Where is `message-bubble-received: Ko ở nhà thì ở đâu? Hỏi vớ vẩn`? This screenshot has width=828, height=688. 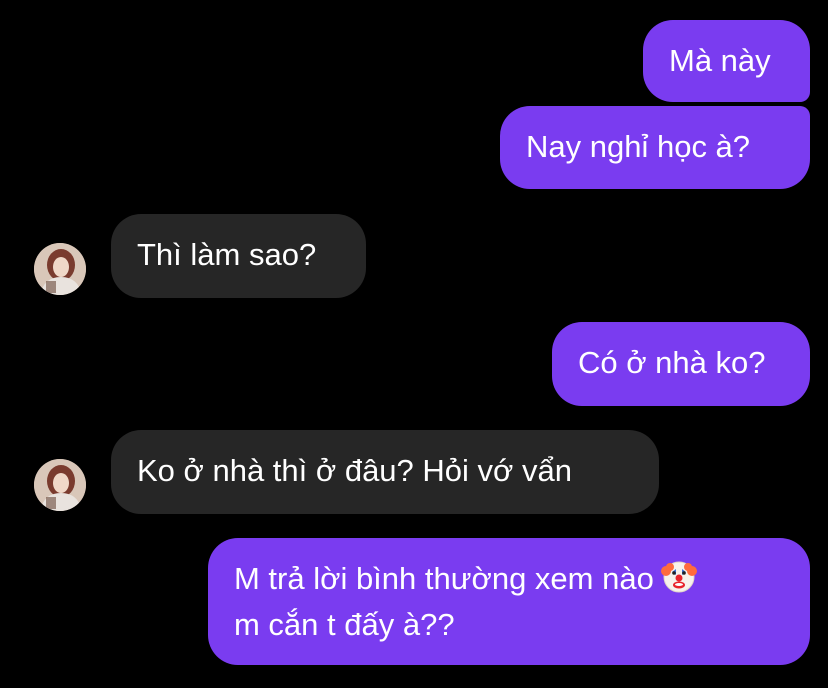 message-bubble-received: Ko ở nhà thì ở đâu? Hỏi vớ vẩn is located at coordinates (385, 472).